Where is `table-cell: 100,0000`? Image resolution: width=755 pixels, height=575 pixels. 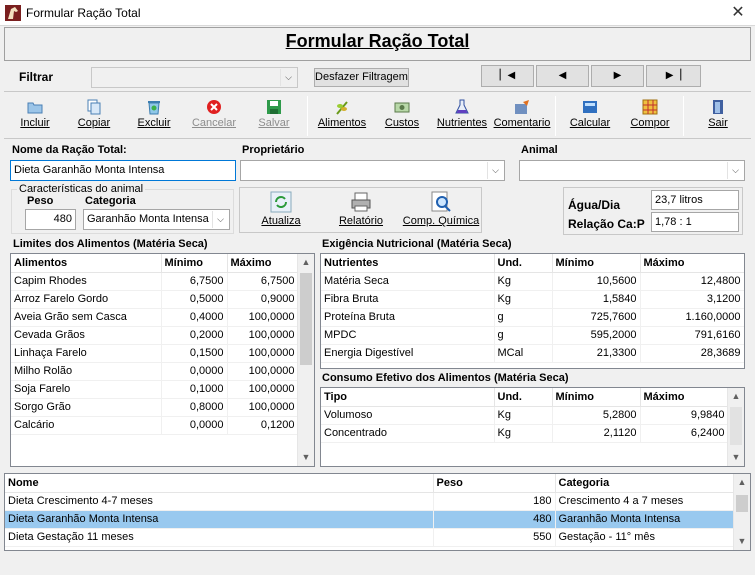 table-cell: 100,0000 is located at coordinates (263, 317).